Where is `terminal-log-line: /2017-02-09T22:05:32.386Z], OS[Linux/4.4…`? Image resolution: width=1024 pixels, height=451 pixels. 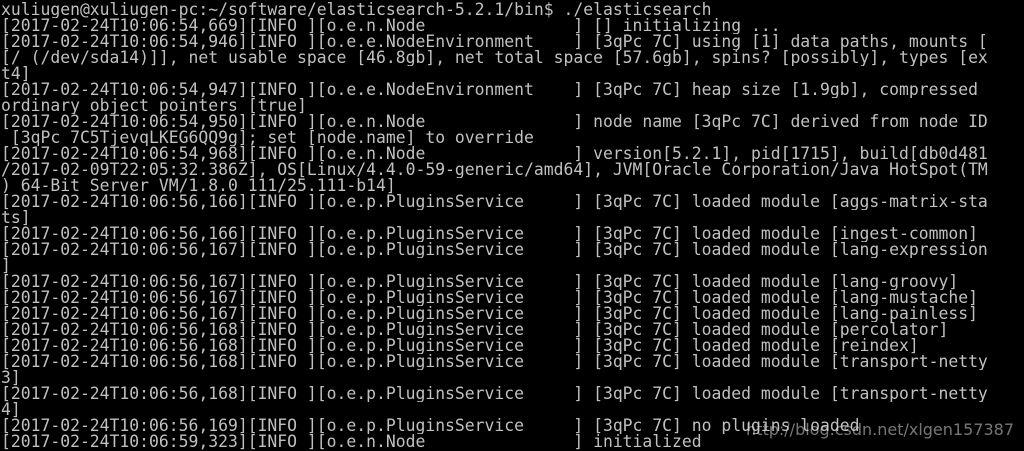
terminal-log-line: /2017-02-09T22:05:32.386Z], OS[Linux/4.4… is located at coordinates (494, 170).